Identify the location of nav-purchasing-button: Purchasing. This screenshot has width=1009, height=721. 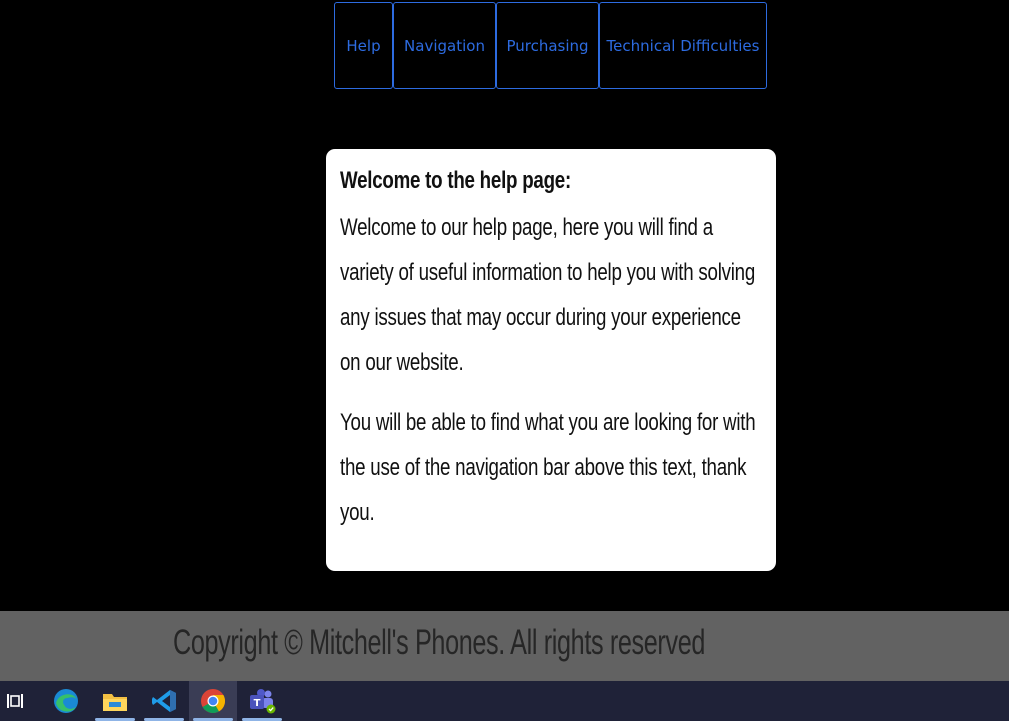
(547, 45).